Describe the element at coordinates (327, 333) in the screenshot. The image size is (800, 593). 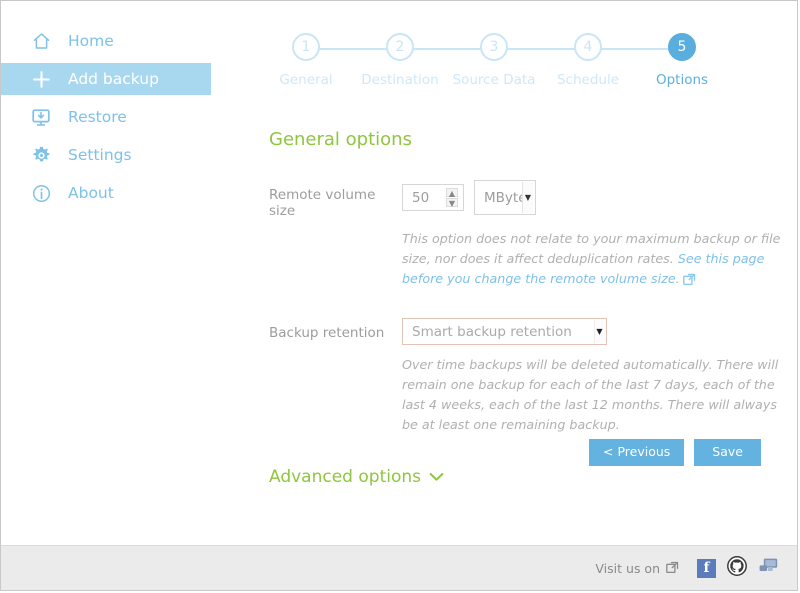
I see `backup-retention-label: Backup retention` at that location.